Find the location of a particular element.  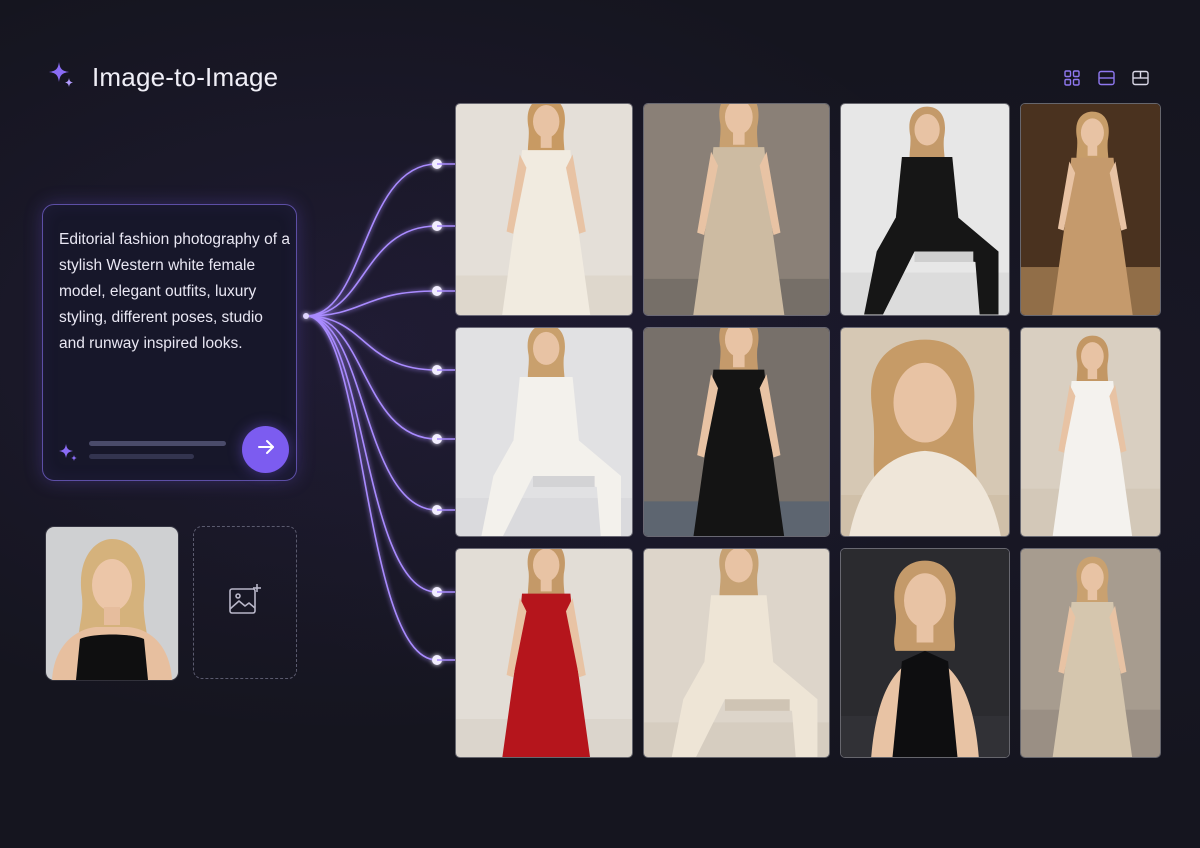

result-red-gown is located at coordinates (544, 653).